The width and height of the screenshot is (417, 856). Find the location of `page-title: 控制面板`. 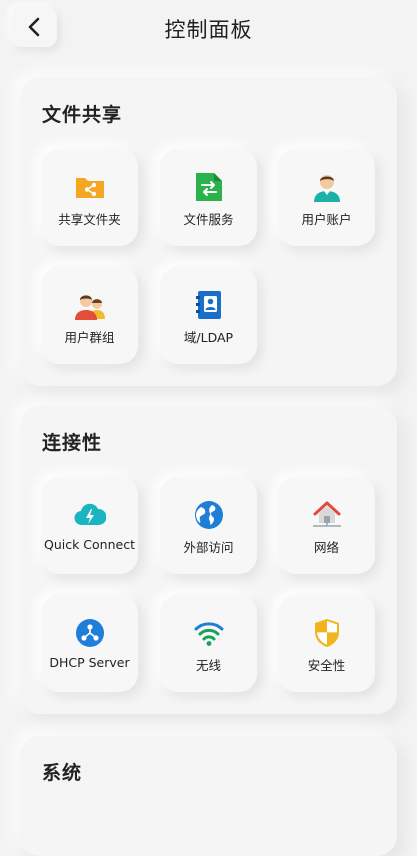

page-title: 控制面板 is located at coordinates (208, 30).